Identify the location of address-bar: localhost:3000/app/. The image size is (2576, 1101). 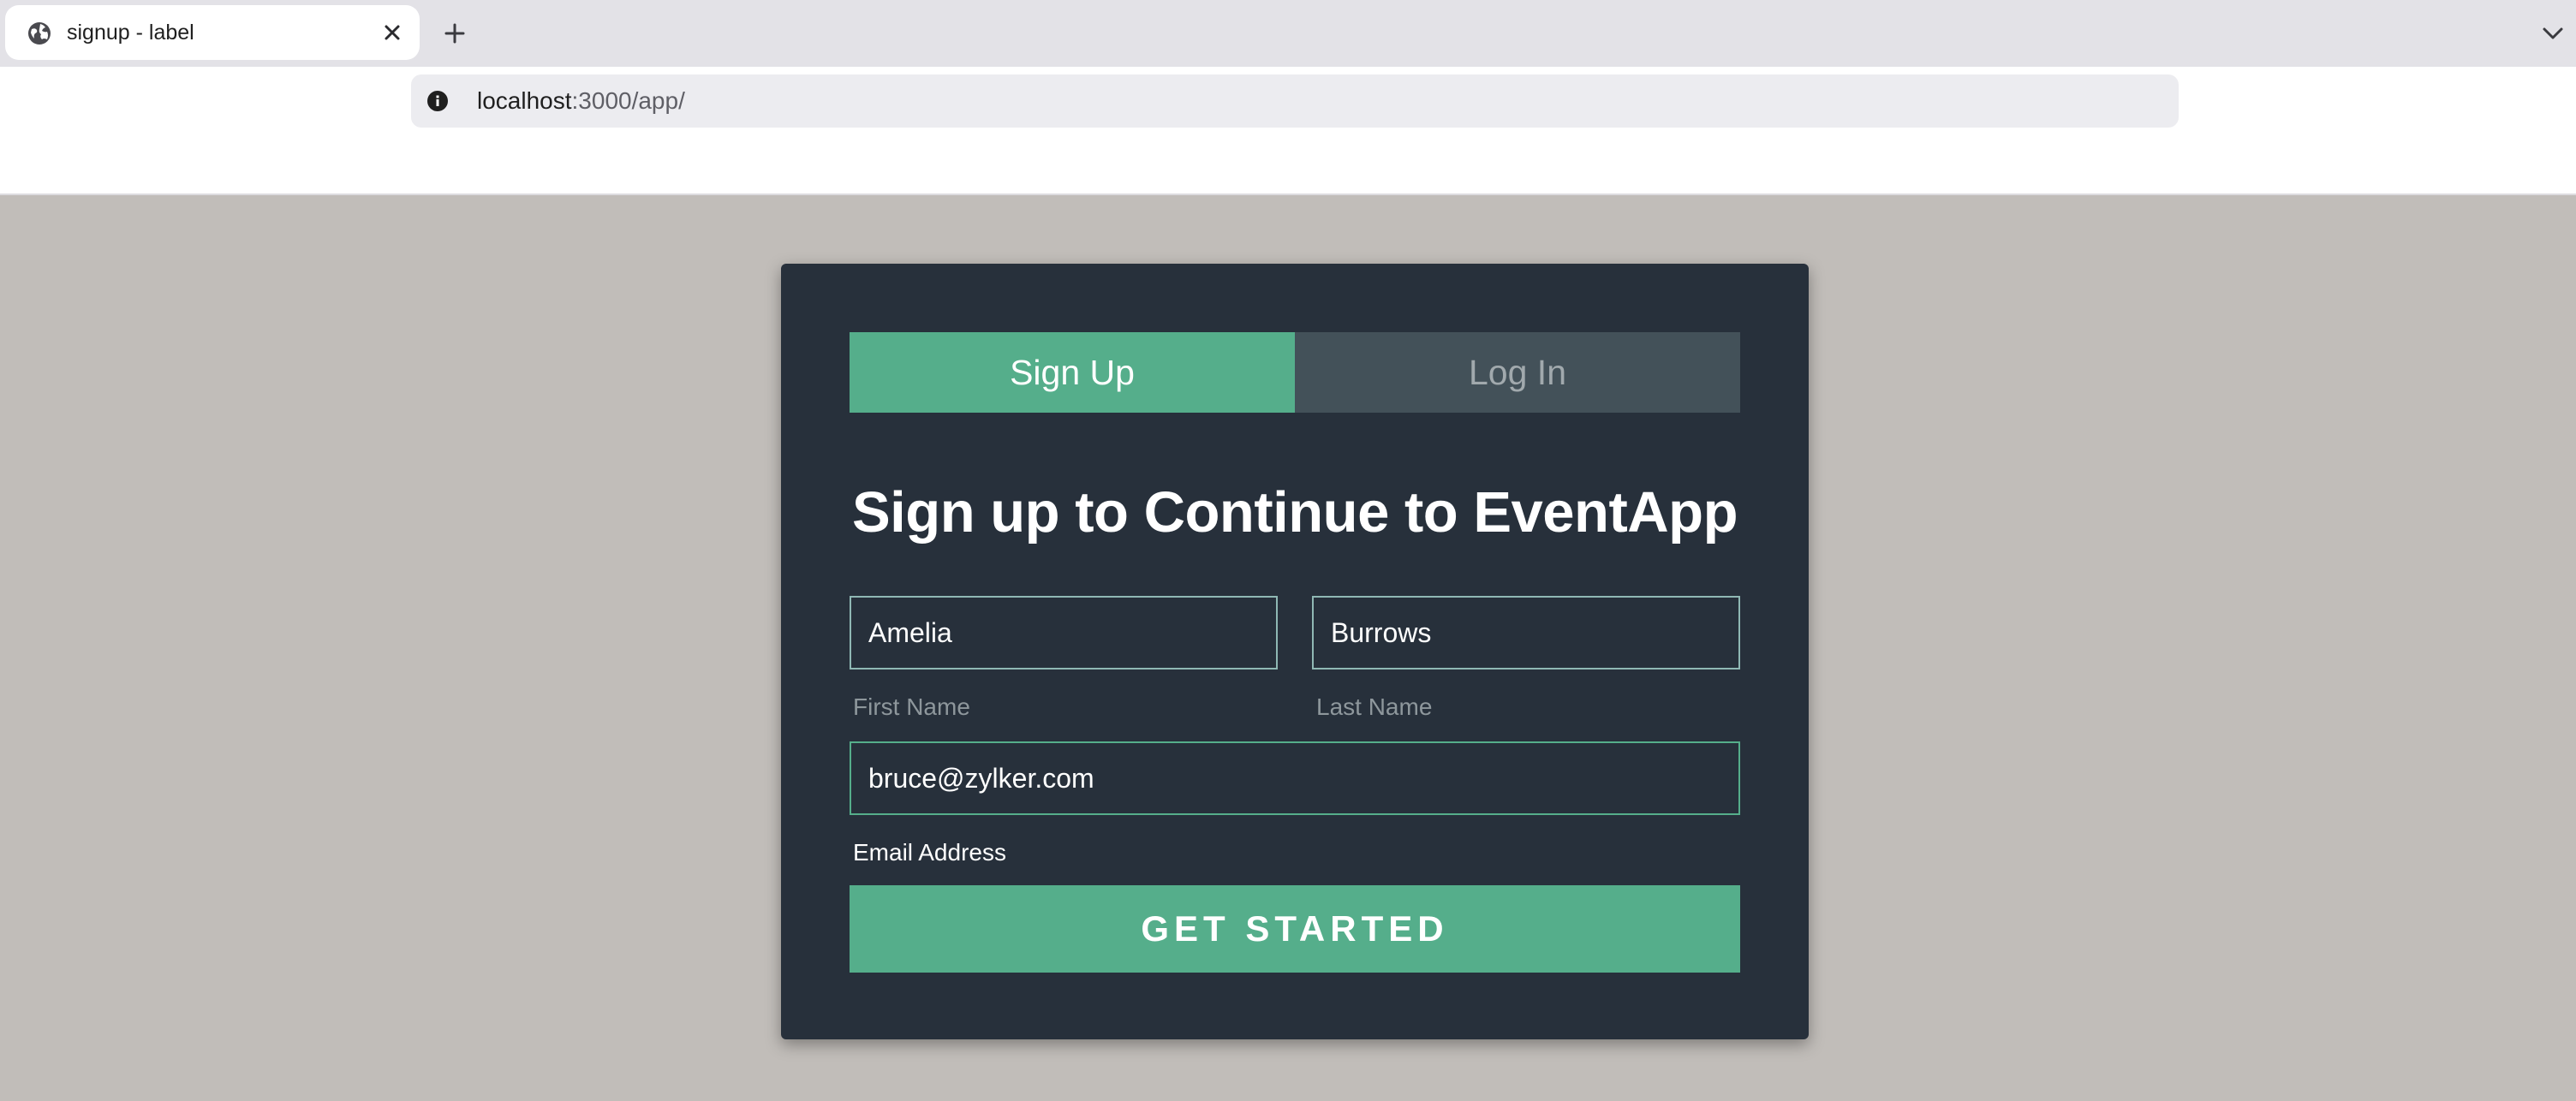
(1295, 101).